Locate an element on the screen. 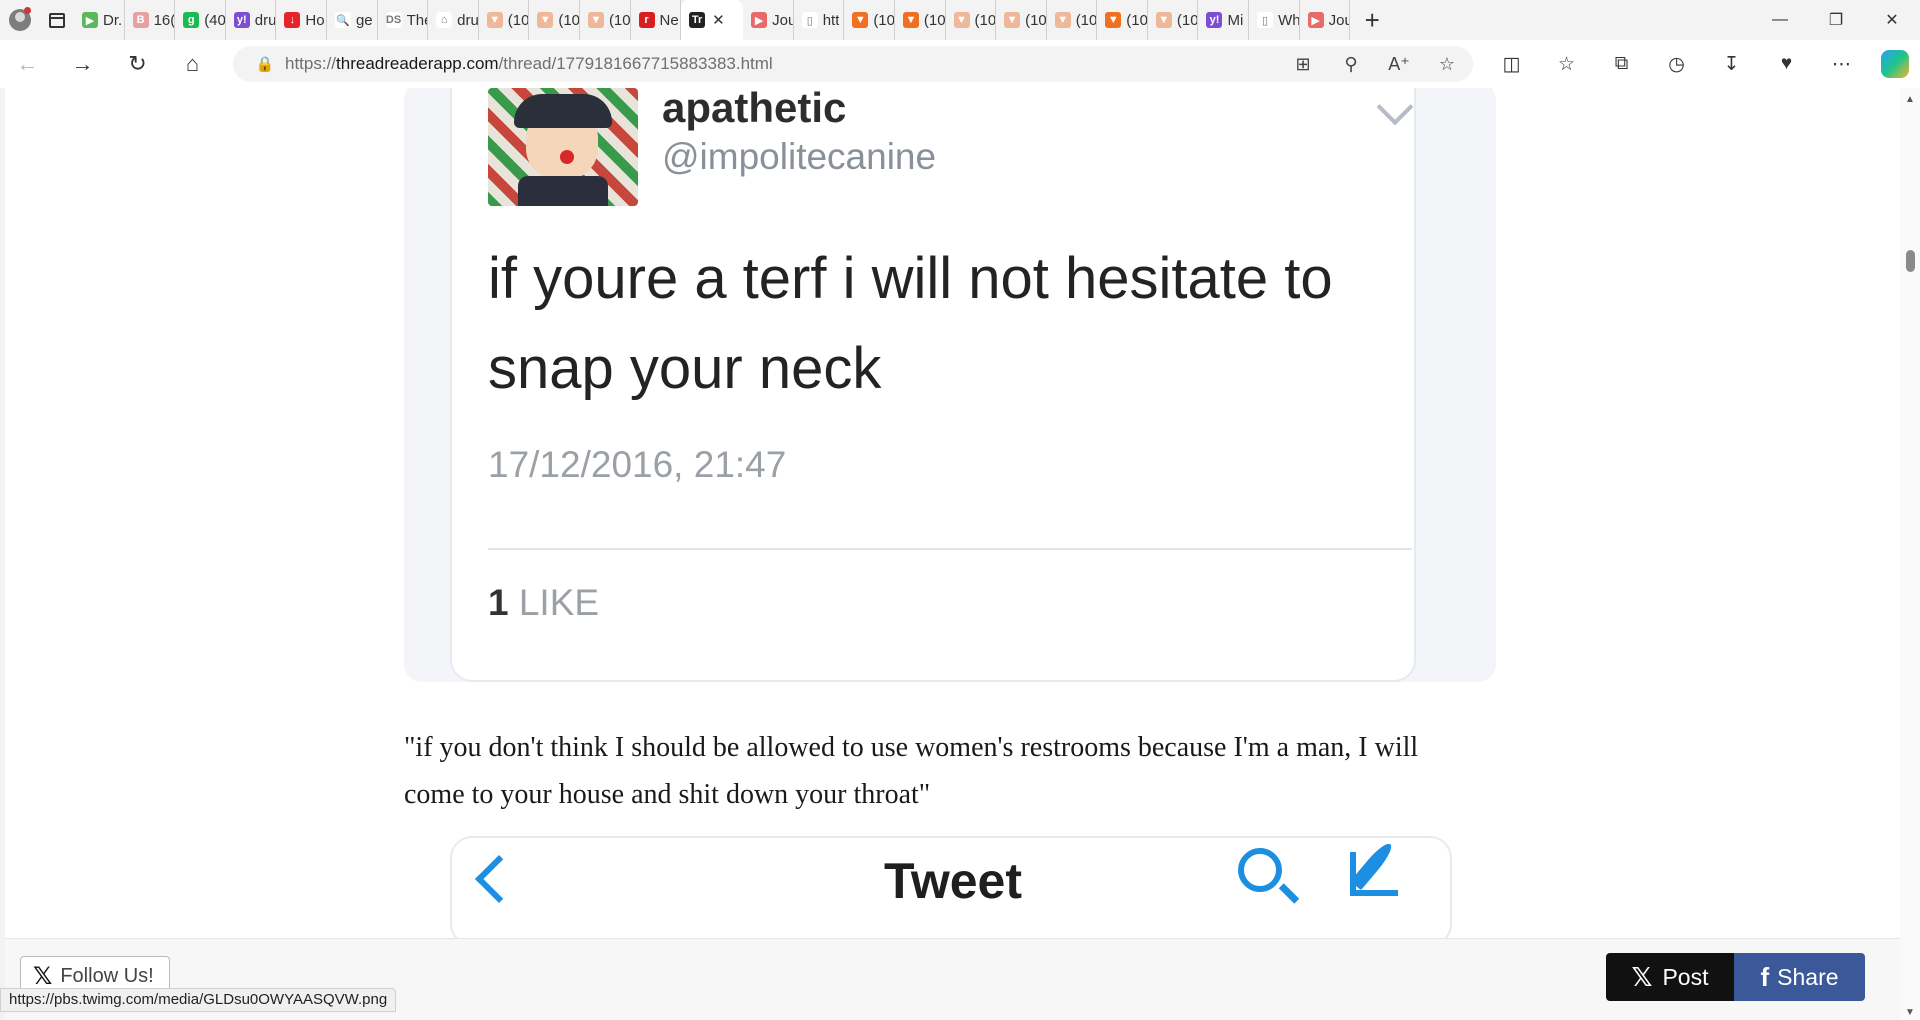 This screenshot has width=1920, height=1020. scroll-down-arrow-icon: ▼ is located at coordinates (1910, 1012).